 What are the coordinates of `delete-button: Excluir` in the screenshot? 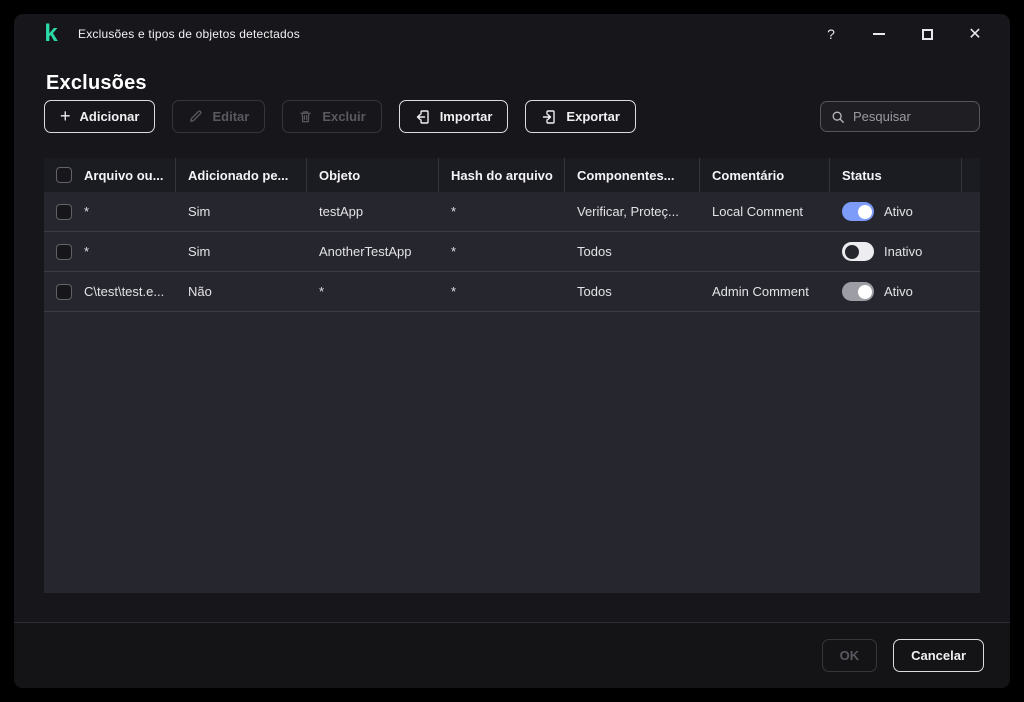 It's located at (332, 116).